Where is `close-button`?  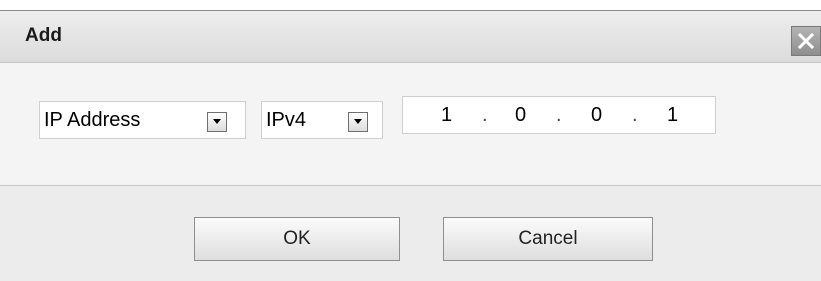
close-button is located at coordinates (806, 41).